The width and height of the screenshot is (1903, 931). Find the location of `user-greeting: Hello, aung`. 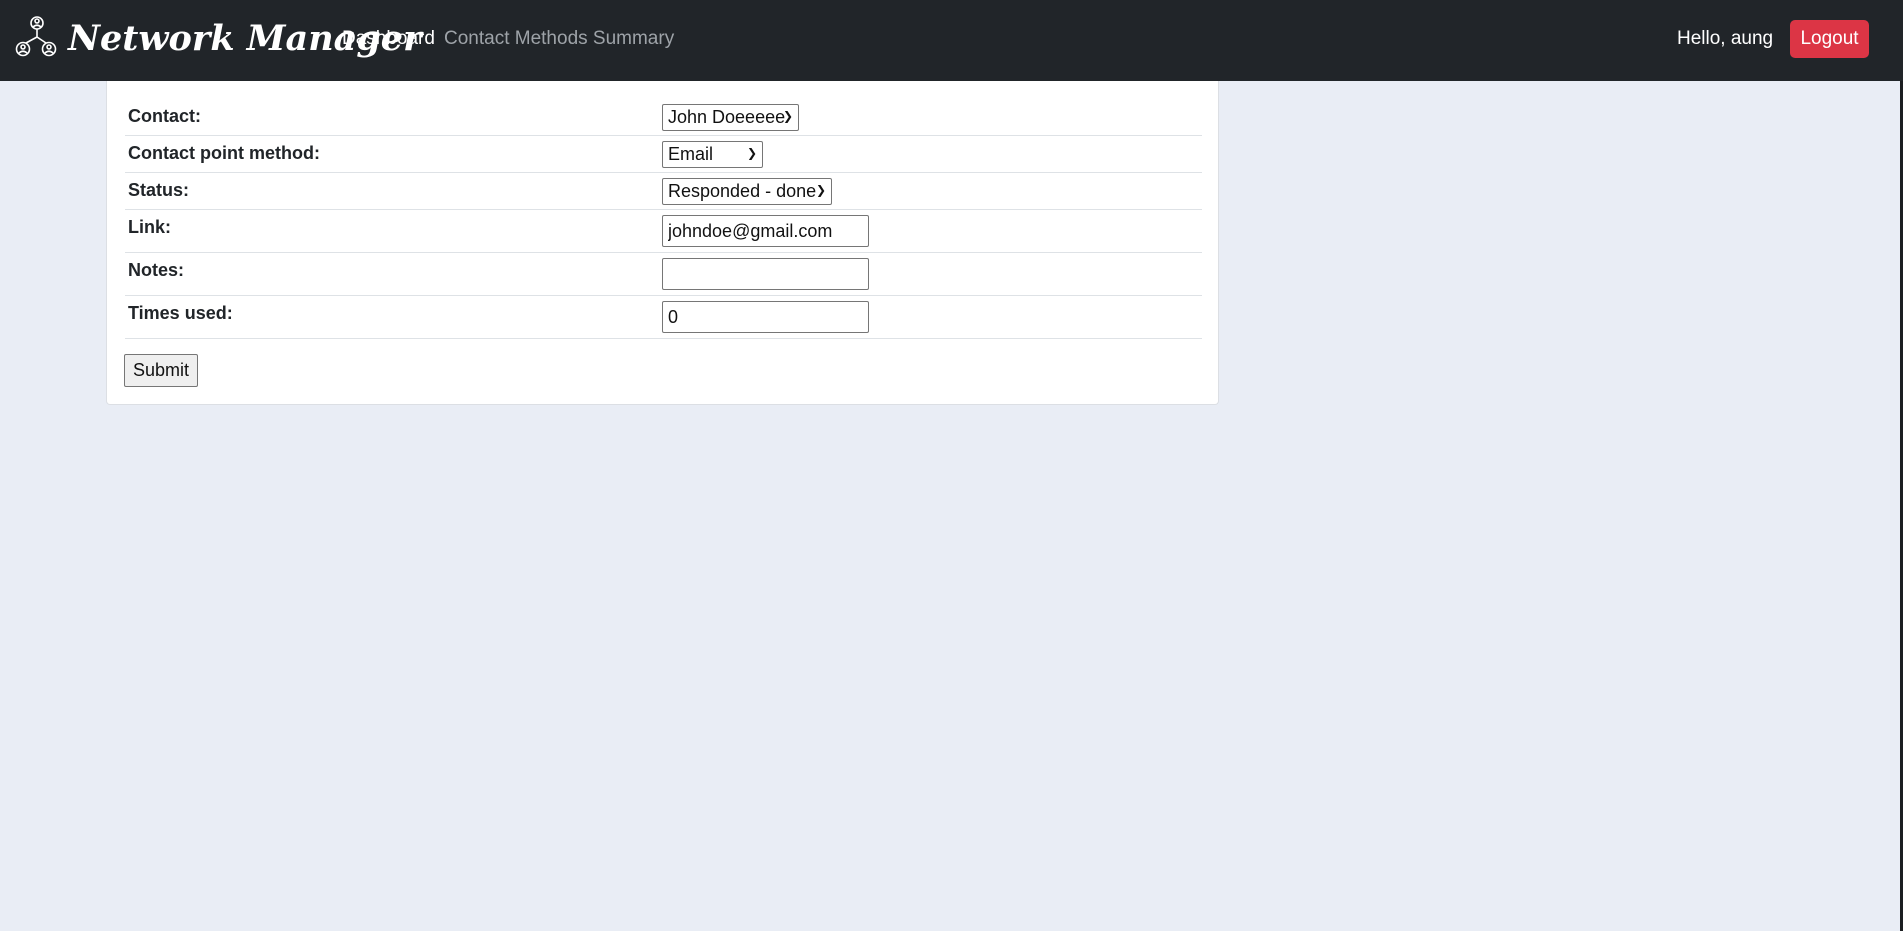

user-greeting: Hello, aung is located at coordinates (1725, 38).